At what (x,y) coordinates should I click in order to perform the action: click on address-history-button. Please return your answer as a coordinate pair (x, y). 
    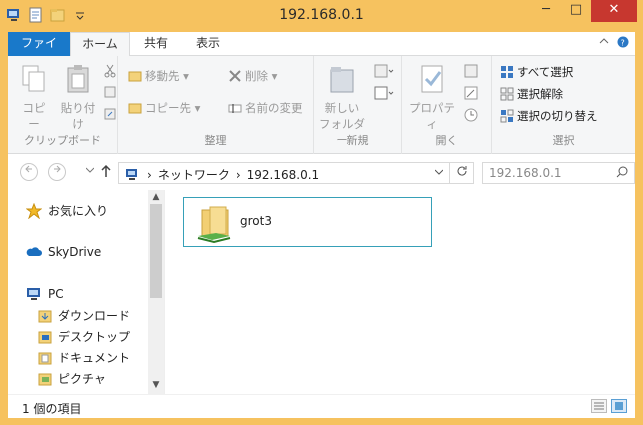
    Looking at the image, I should click on (439, 173).